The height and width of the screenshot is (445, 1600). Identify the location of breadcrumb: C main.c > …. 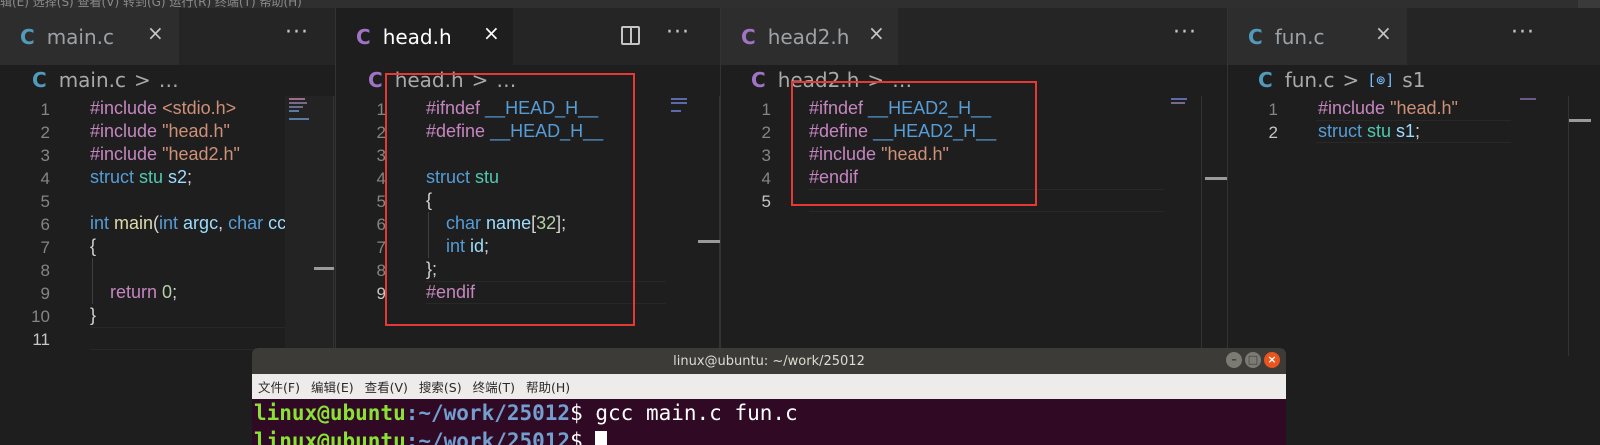
(105, 80).